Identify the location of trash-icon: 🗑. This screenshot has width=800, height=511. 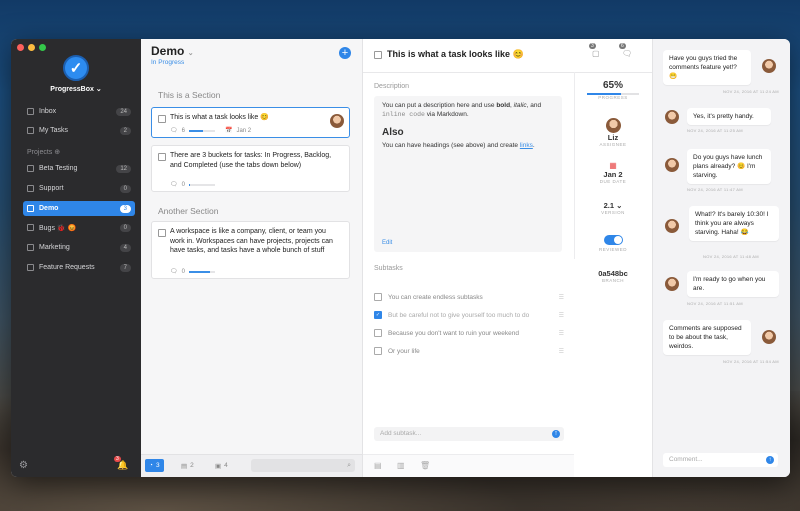
(425, 465).